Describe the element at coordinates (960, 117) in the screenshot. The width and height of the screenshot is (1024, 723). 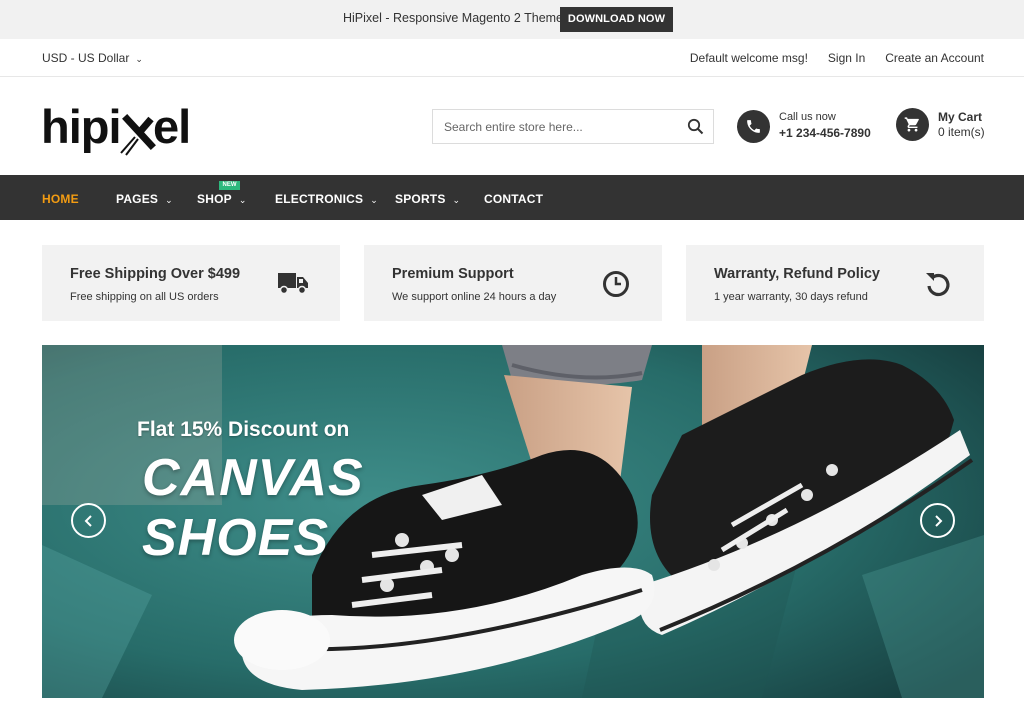
I see `cart-title: My Cart` at that location.